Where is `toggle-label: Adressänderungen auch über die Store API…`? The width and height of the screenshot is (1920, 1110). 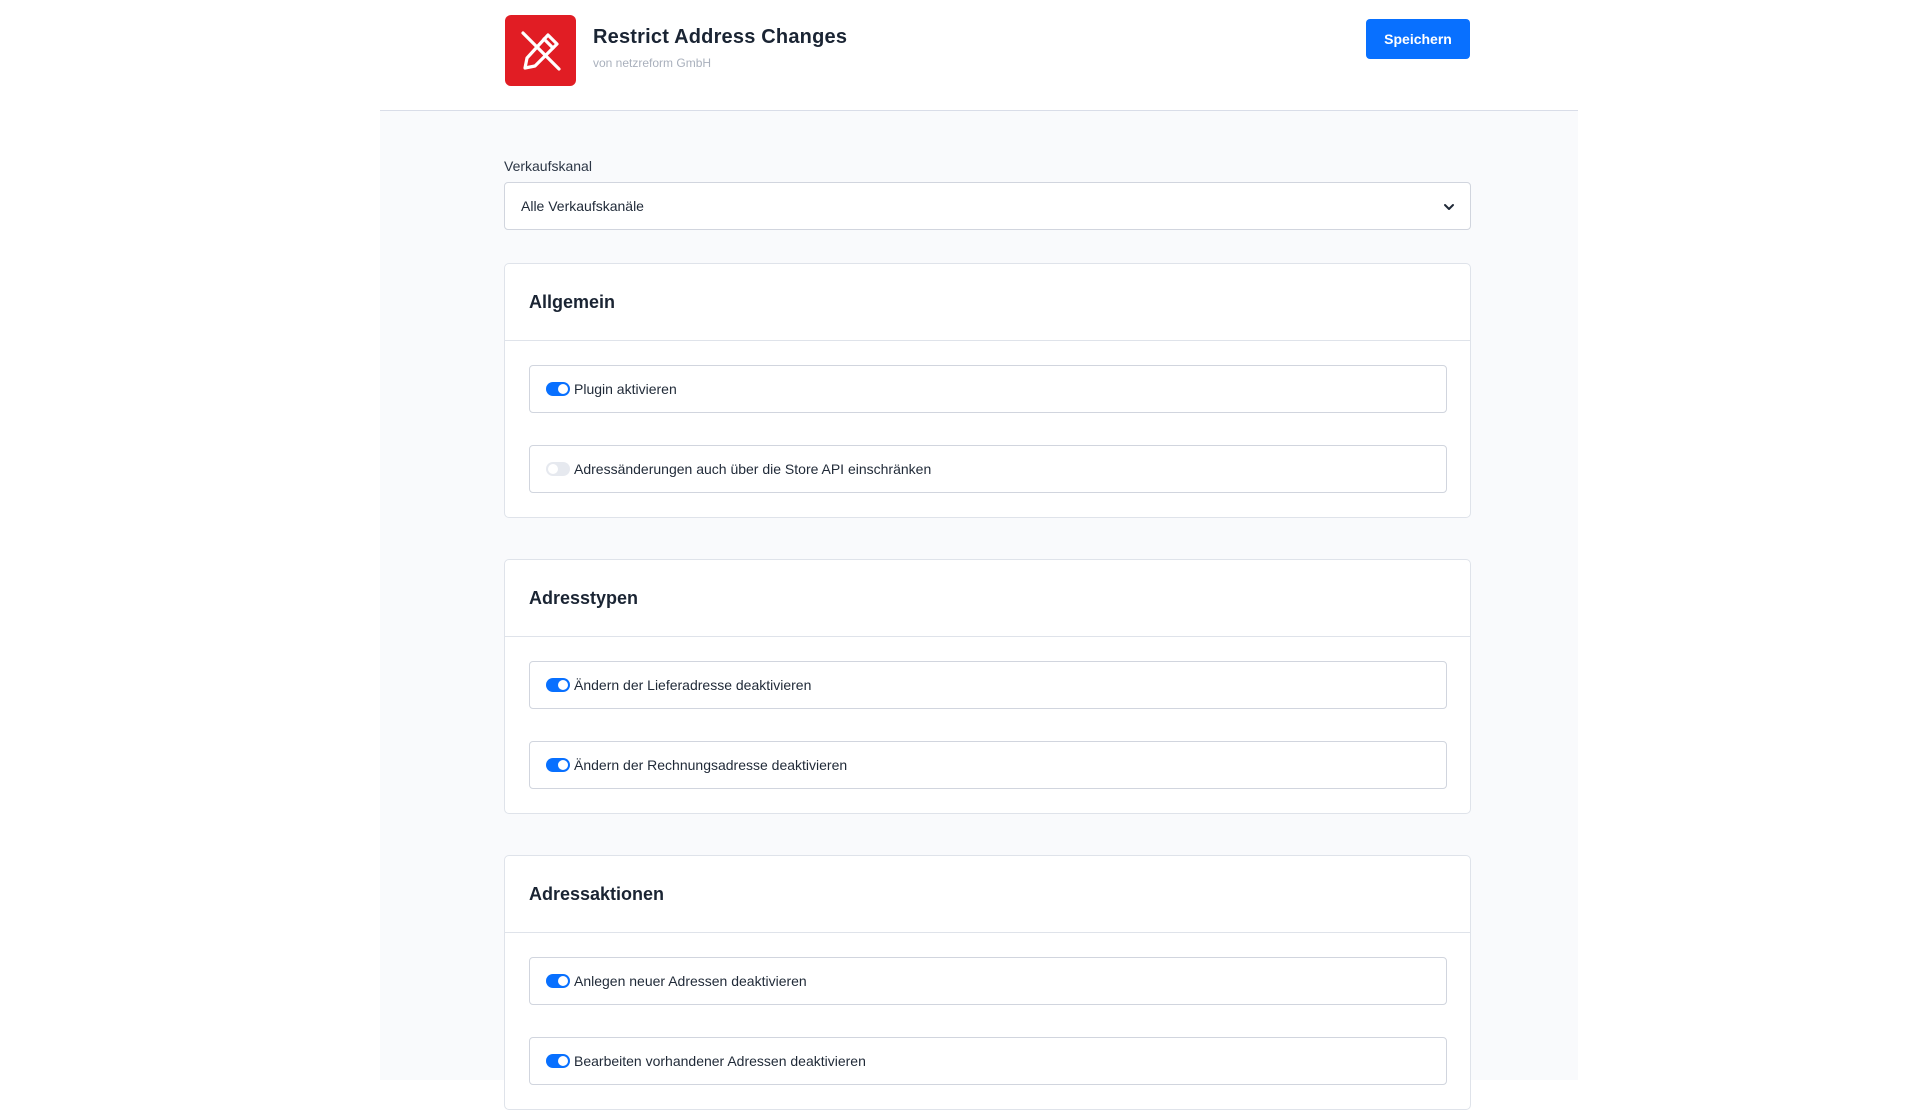 toggle-label: Adressänderungen auch über die Store API… is located at coordinates (753, 469).